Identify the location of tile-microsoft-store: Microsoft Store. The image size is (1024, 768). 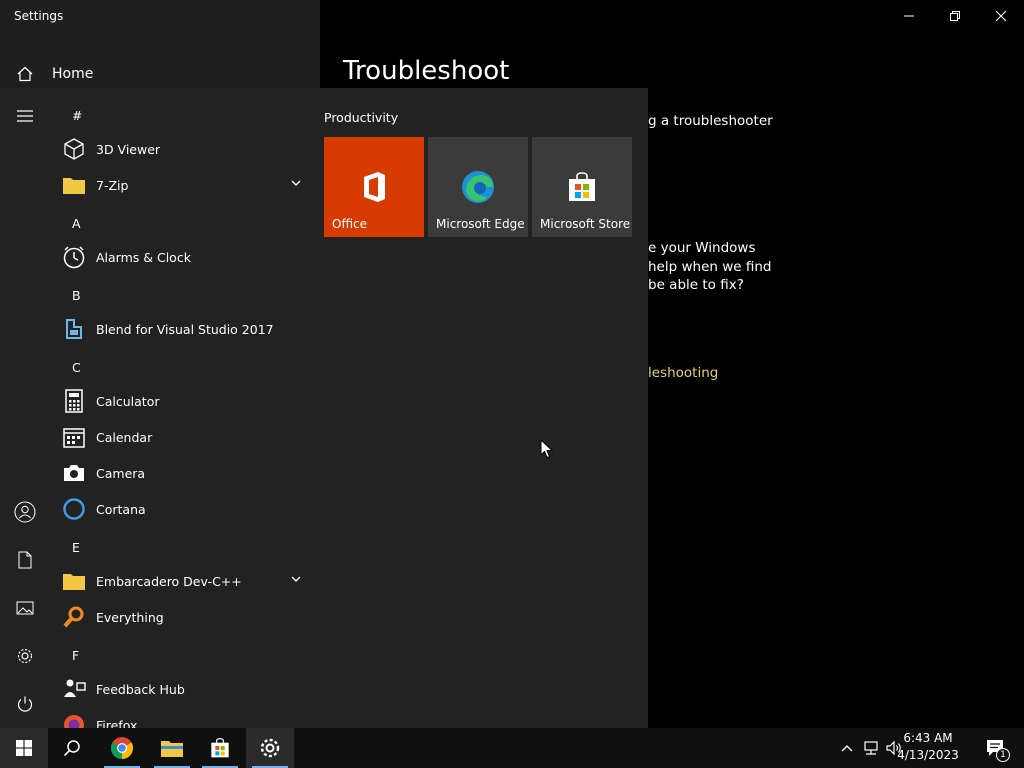
(582, 187).